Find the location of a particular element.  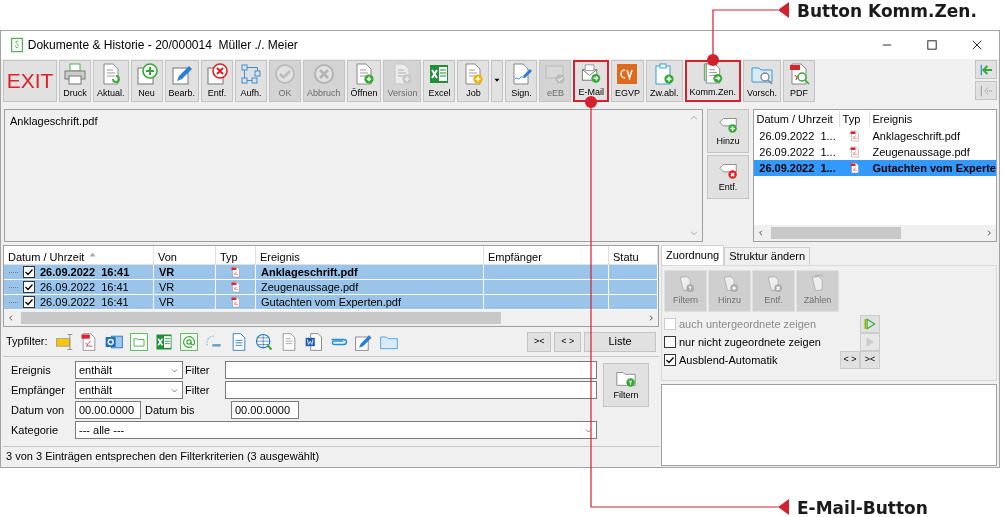

sticky-note-icon is located at coordinates (64, 341).